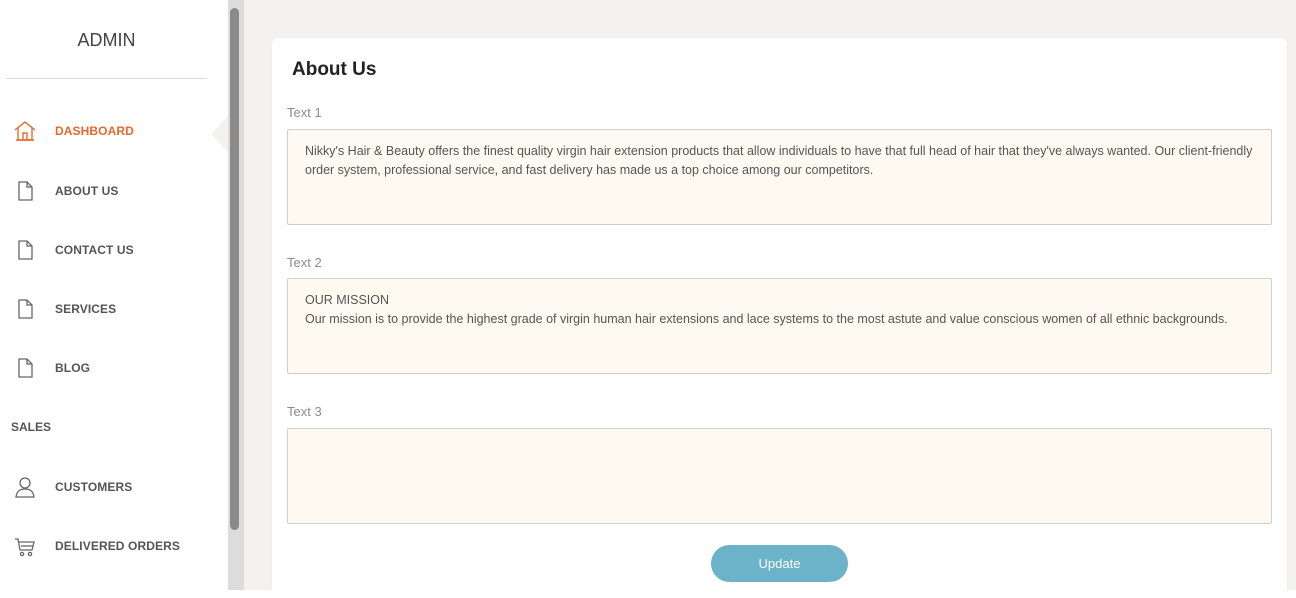  Describe the element at coordinates (73, 368) in the screenshot. I see `sidebar-item-label: BLOG` at that location.